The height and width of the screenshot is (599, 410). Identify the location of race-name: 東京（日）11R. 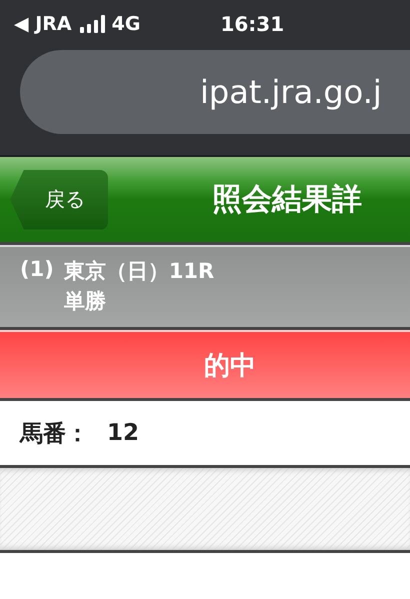
(139, 271).